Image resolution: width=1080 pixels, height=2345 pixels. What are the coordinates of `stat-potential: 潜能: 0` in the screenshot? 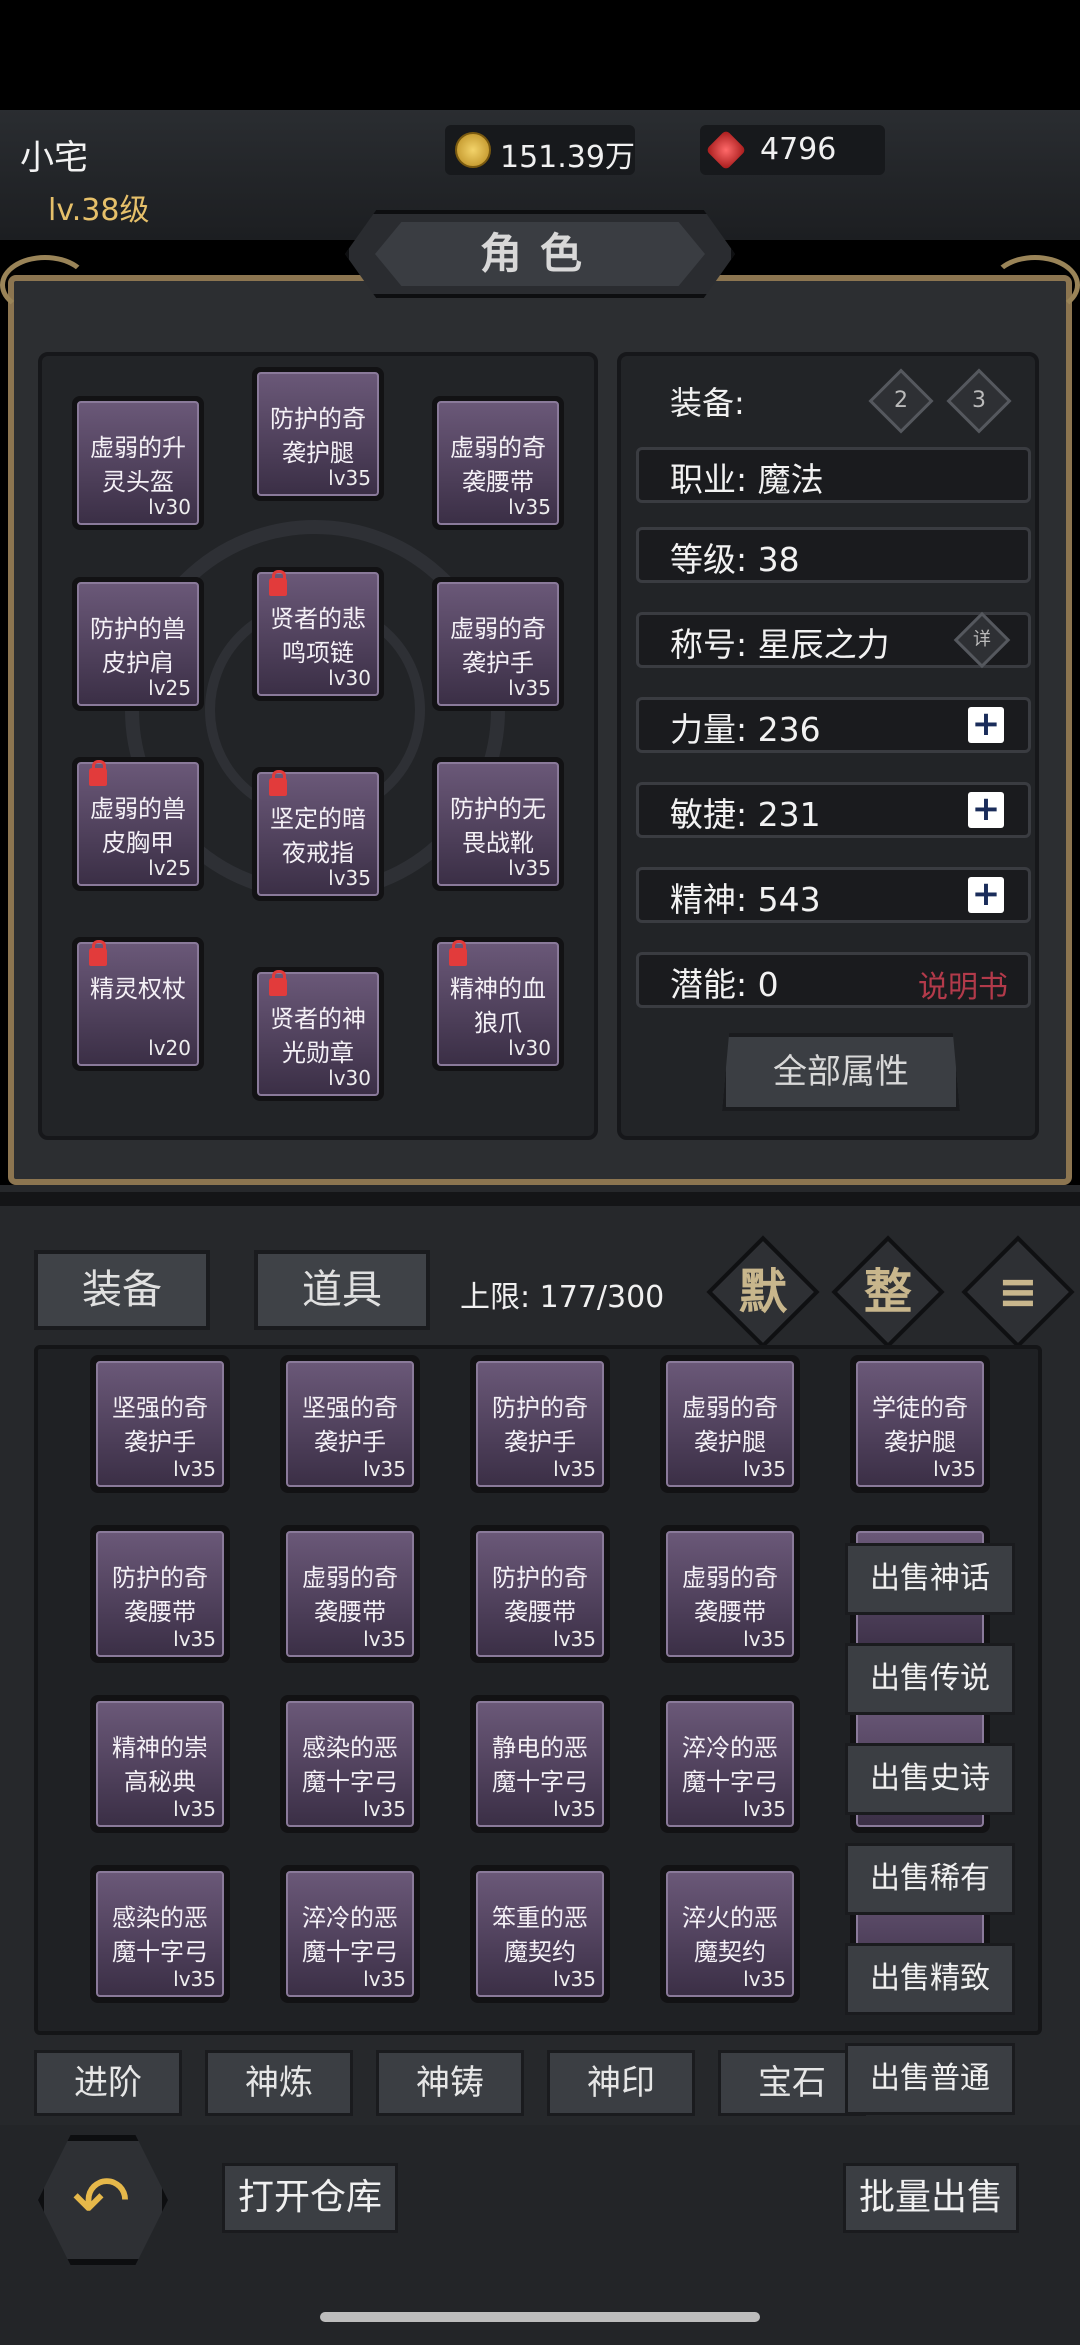 It's located at (724, 982).